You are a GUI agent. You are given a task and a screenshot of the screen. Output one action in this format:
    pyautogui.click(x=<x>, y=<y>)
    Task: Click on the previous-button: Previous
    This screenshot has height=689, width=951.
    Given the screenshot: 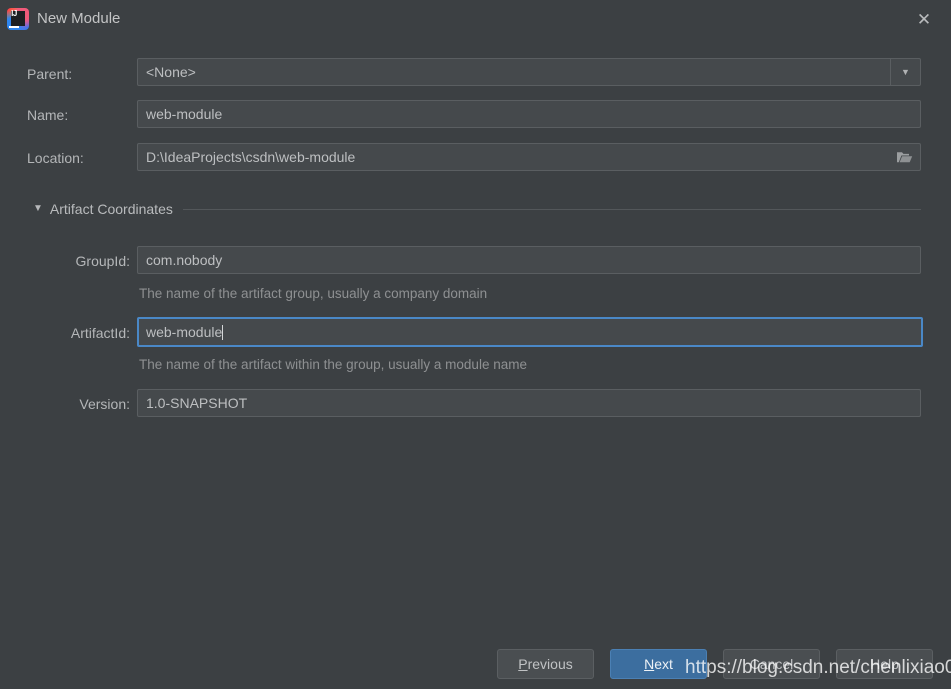 What is the action you would take?
    pyautogui.click(x=545, y=664)
    